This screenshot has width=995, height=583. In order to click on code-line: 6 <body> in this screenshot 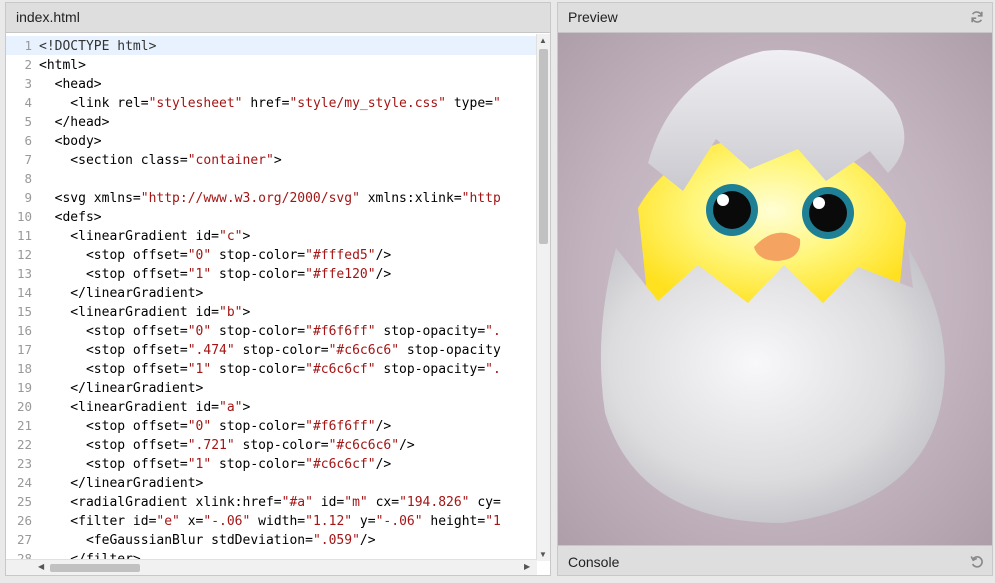, I will do `click(271, 140)`.